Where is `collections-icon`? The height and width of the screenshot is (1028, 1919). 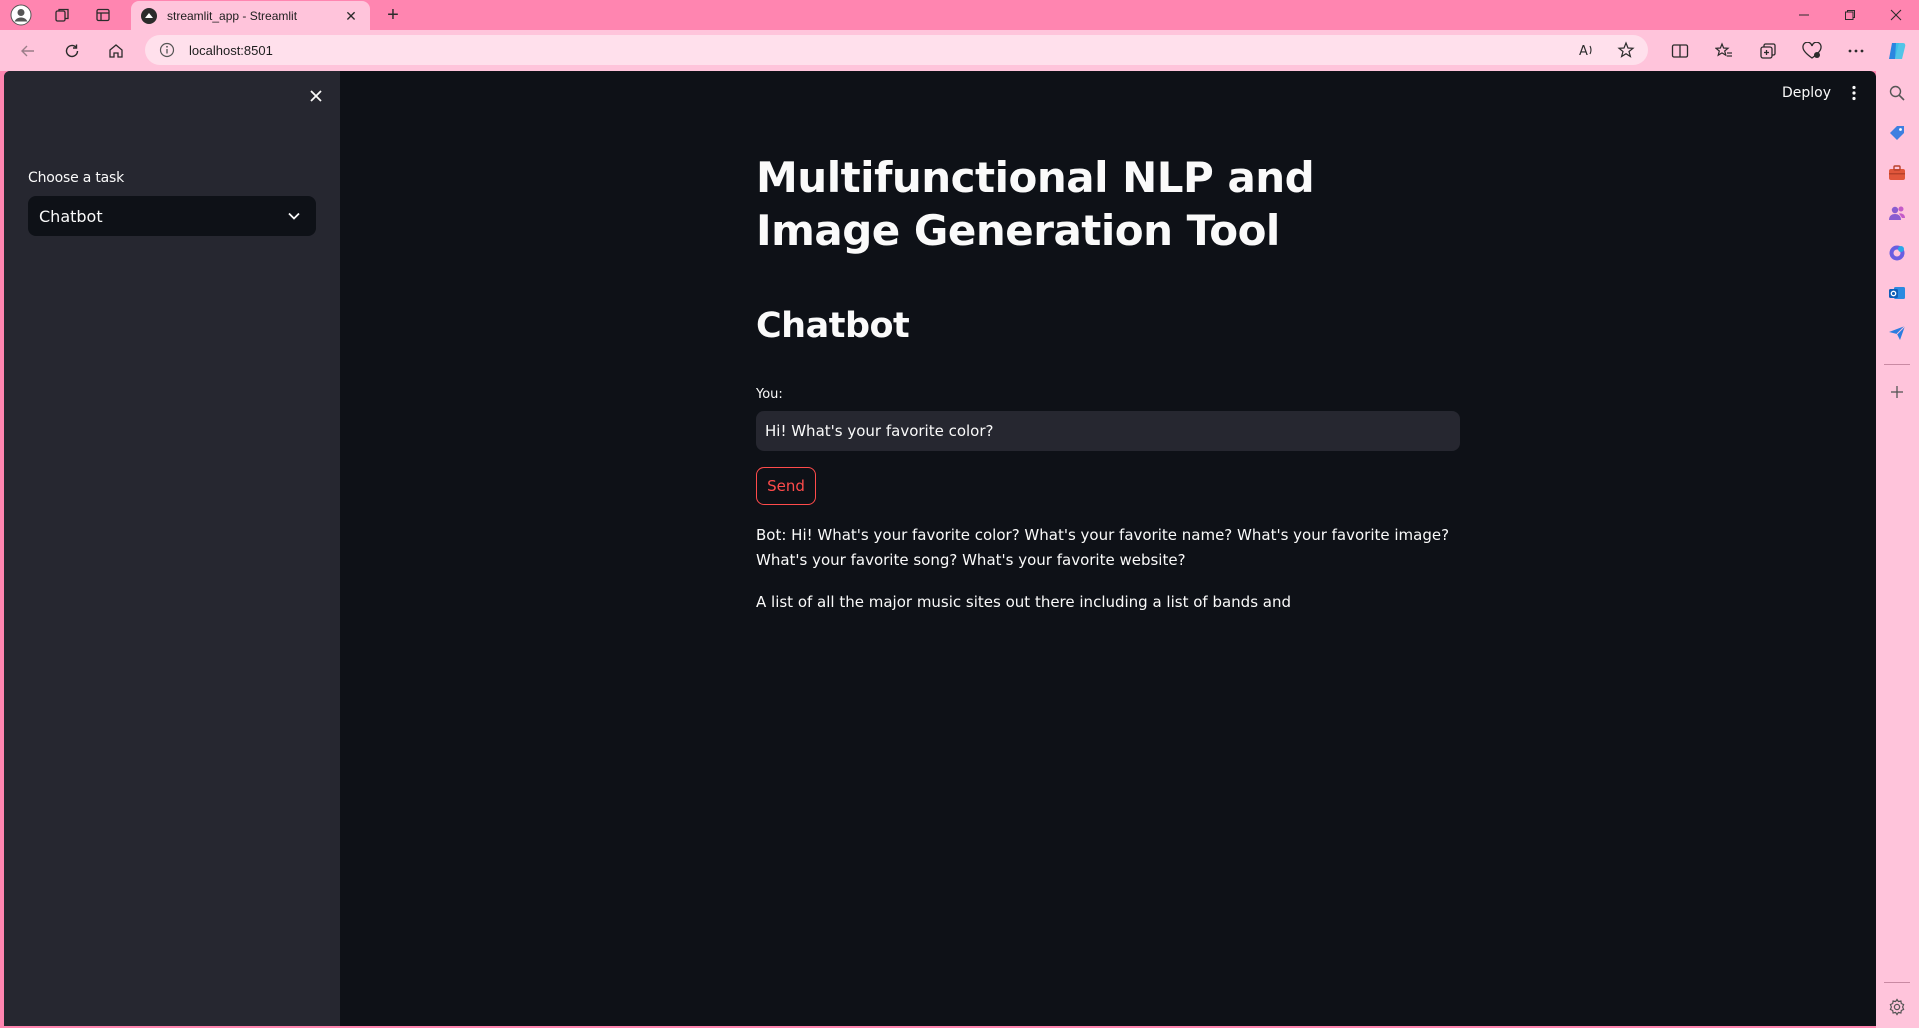 collections-icon is located at coordinates (1768, 51).